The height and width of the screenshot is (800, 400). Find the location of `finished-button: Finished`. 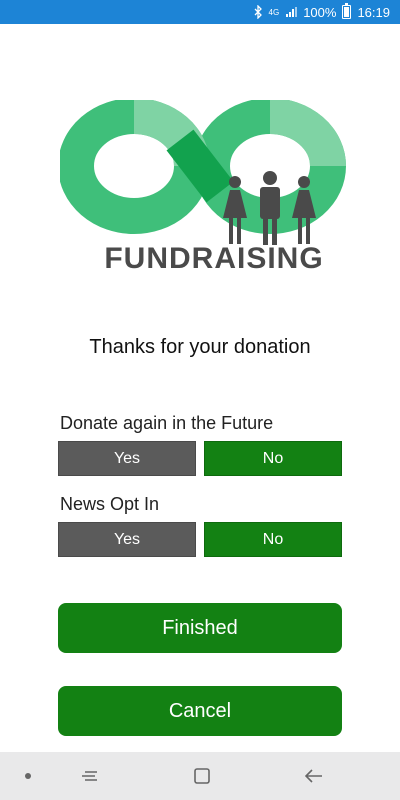

finished-button: Finished is located at coordinates (200, 628).